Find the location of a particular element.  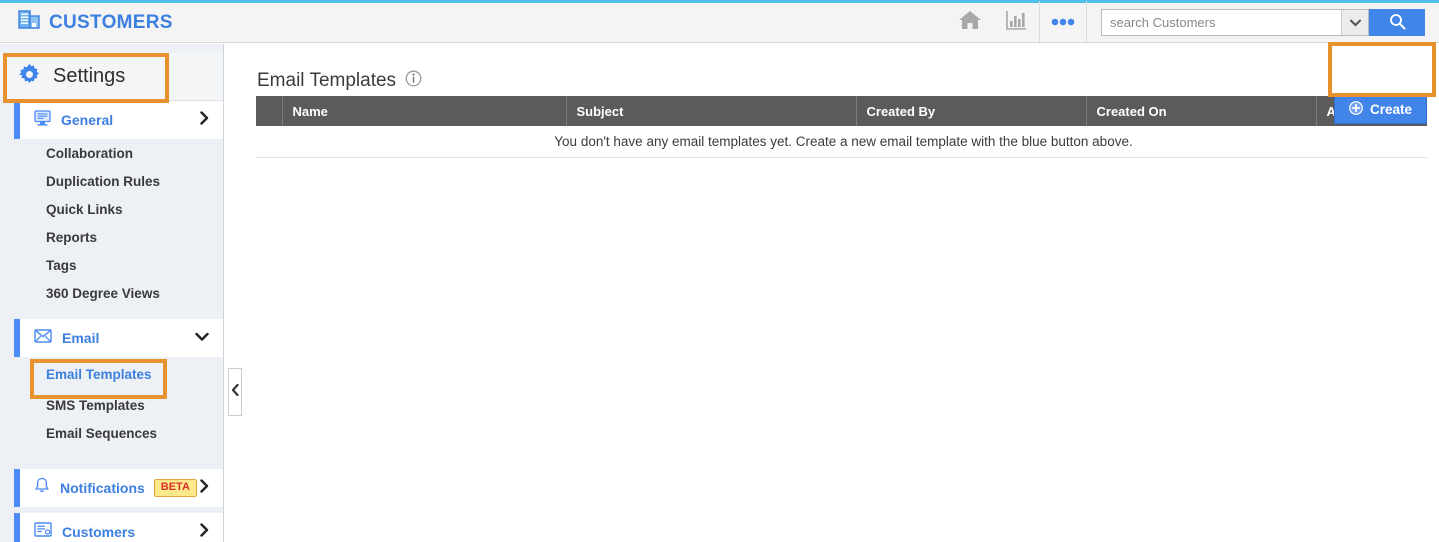

sidebar-item-tags: Tags is located at coordinates (111, 265).